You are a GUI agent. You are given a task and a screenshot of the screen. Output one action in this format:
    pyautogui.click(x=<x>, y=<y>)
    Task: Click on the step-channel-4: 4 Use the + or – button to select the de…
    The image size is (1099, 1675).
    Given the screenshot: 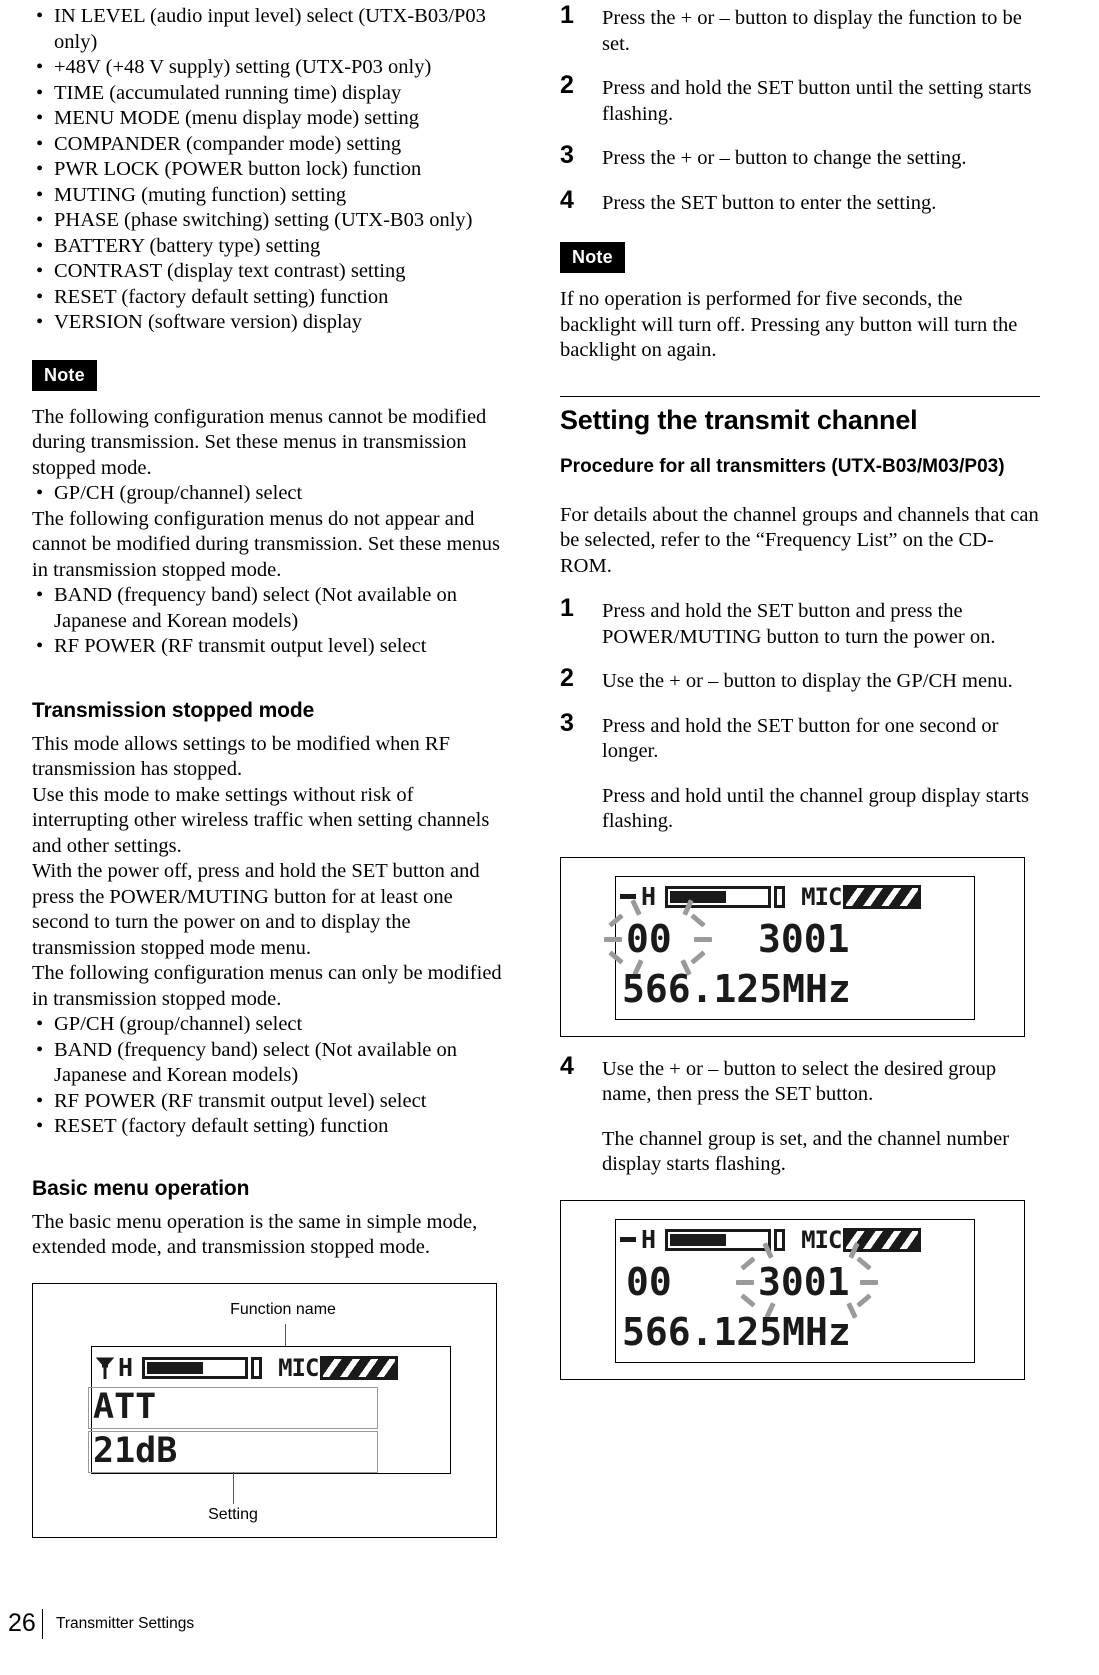 What is the action you would take?
    pyautogui.click(x=800, y=1114)
    